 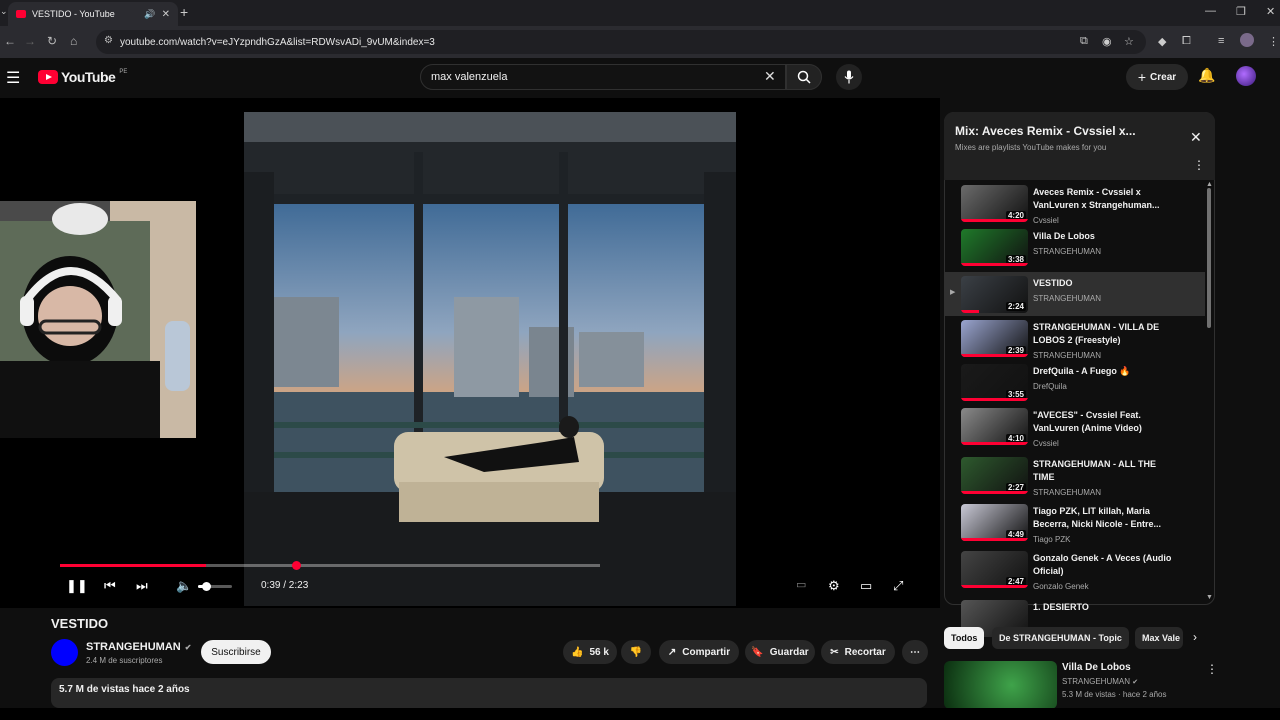 What do you see at coordinates (93, 14) in the screenshot?
I see `browser-tab: VESTIDO - YouTube 🔊 ✕` at bounding box center [93, 14].